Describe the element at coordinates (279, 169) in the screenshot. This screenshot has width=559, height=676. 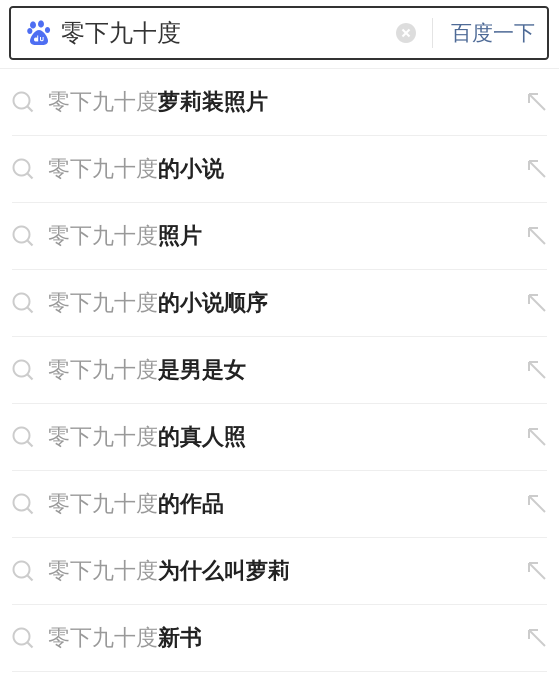
I see `suggestion-item: 零下九十度的小说` at that location.